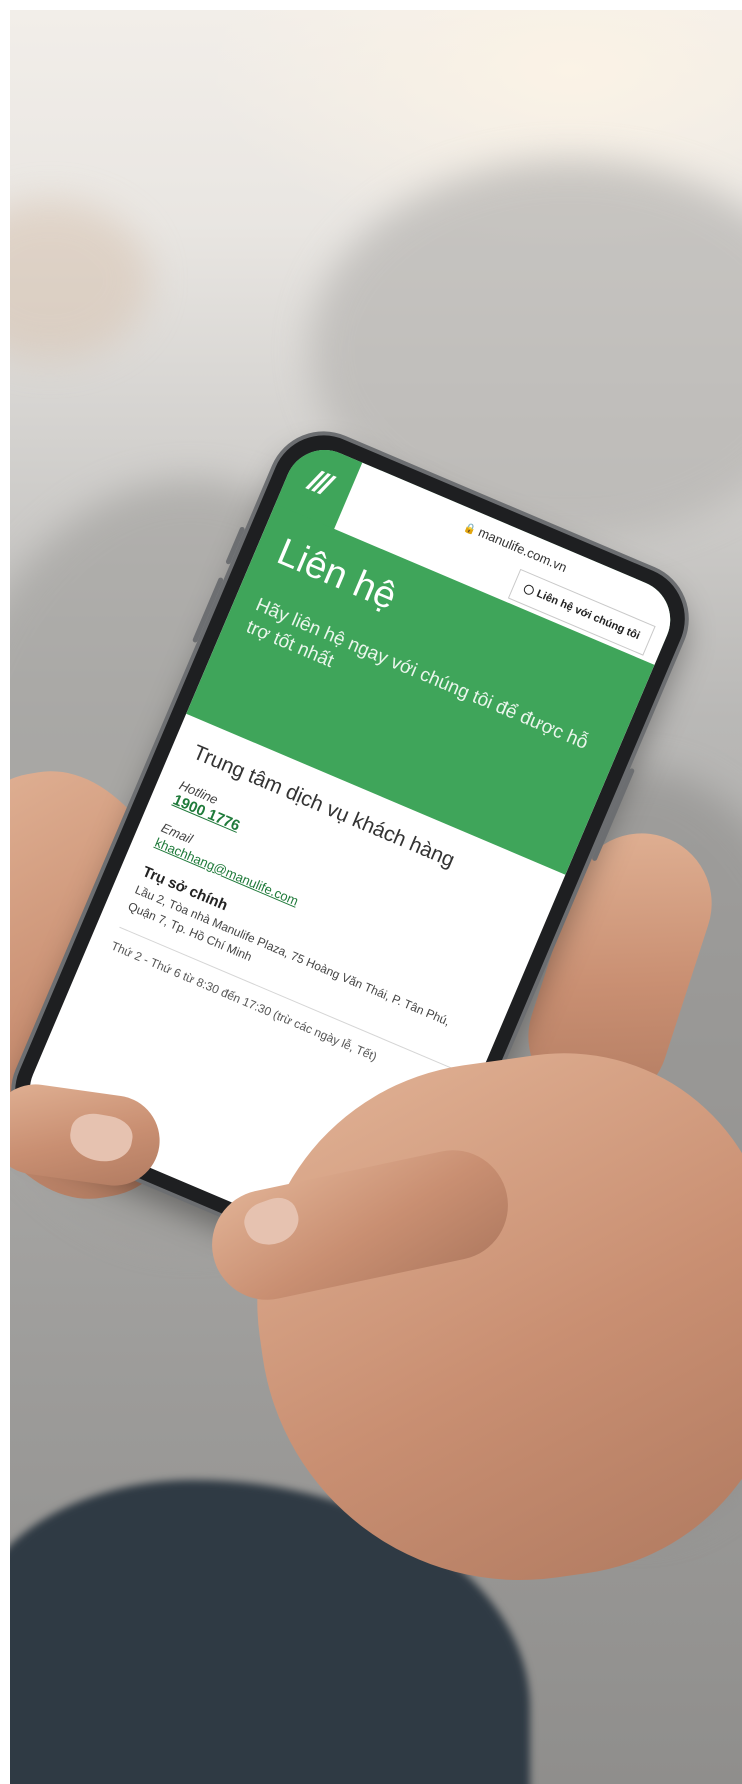  What do you see at coordinates (523, 550) in the screenshot?
I see `url-text: manulife.com.vn` at bounding box center [523, 550].